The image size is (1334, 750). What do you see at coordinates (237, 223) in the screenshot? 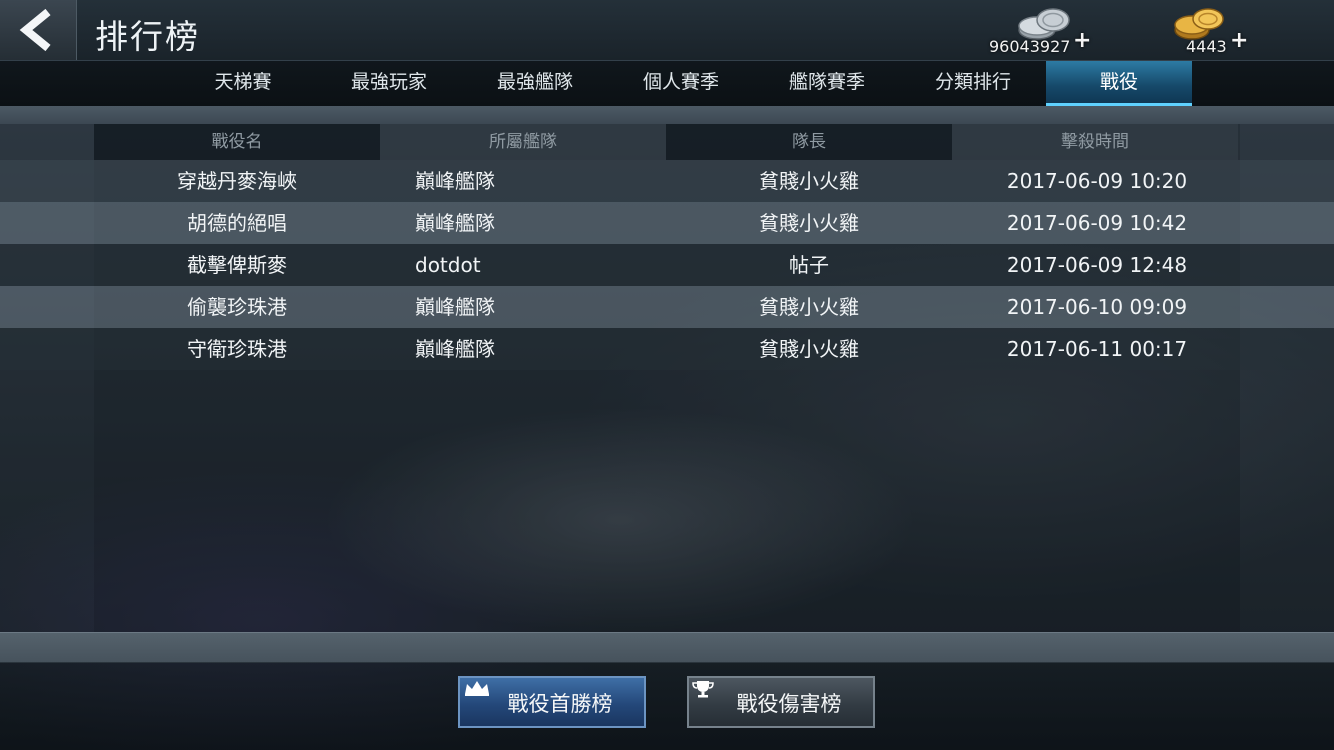
I see `campaign-name: 胡德的絕唱` at bounding box center [237, 223].